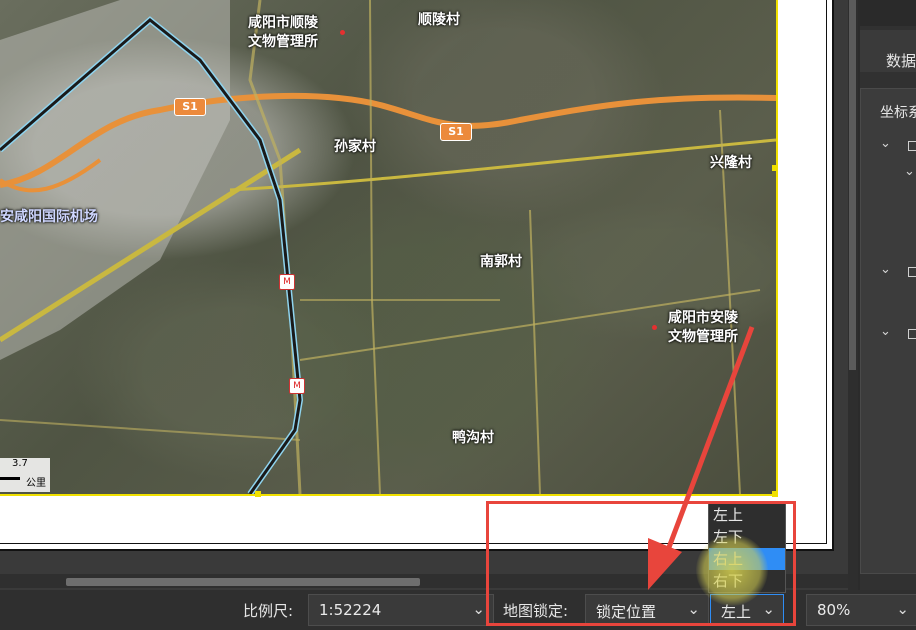 The image size is (916, 630). I want to click on zoom-value: 80%, so click(834, 610).